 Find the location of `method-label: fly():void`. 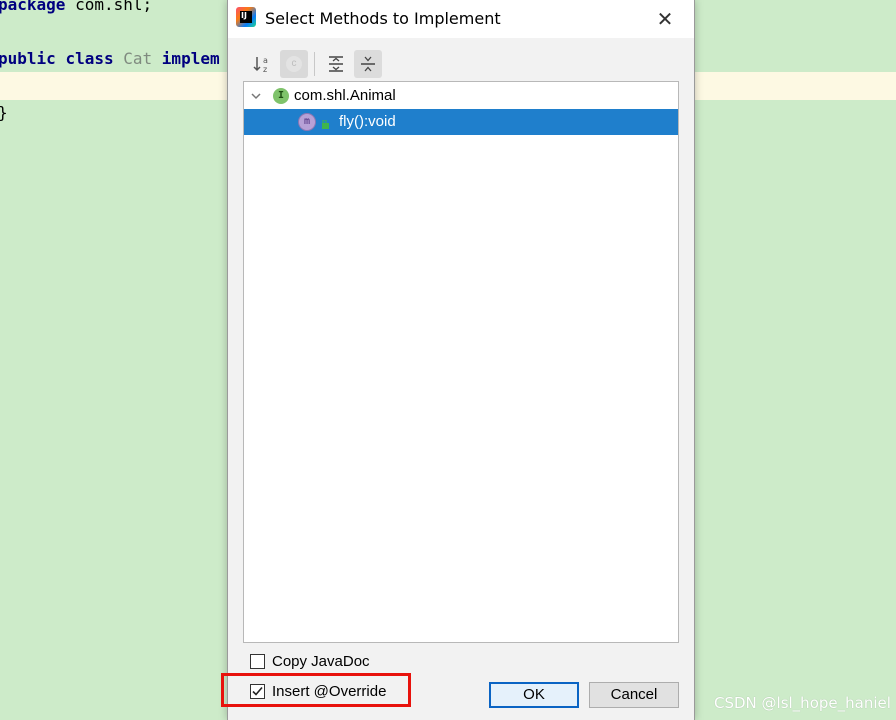

method-label: fly():void is located at coordinates (367, 121).